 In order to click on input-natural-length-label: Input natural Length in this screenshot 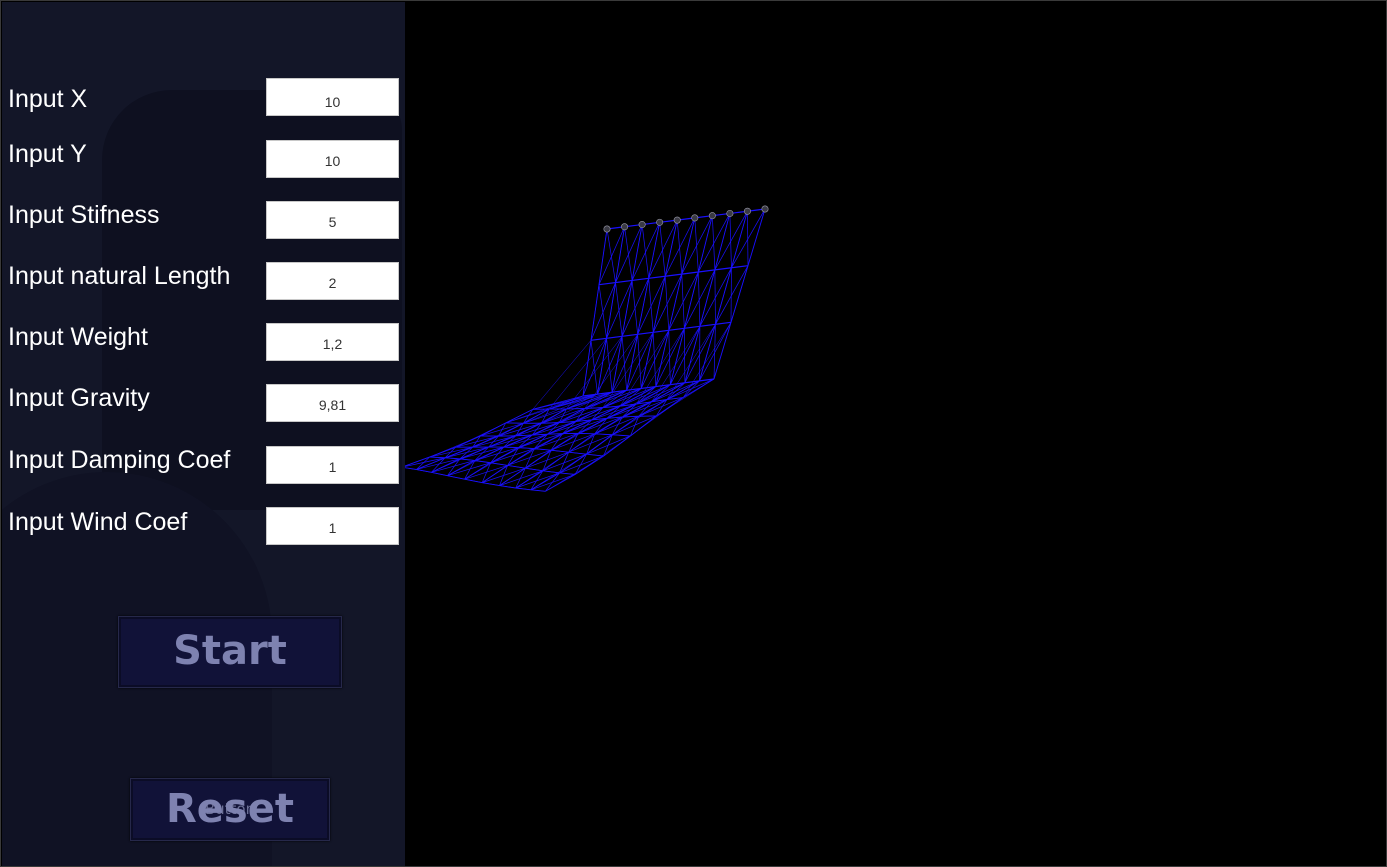, I will do `click(119, 276)`.